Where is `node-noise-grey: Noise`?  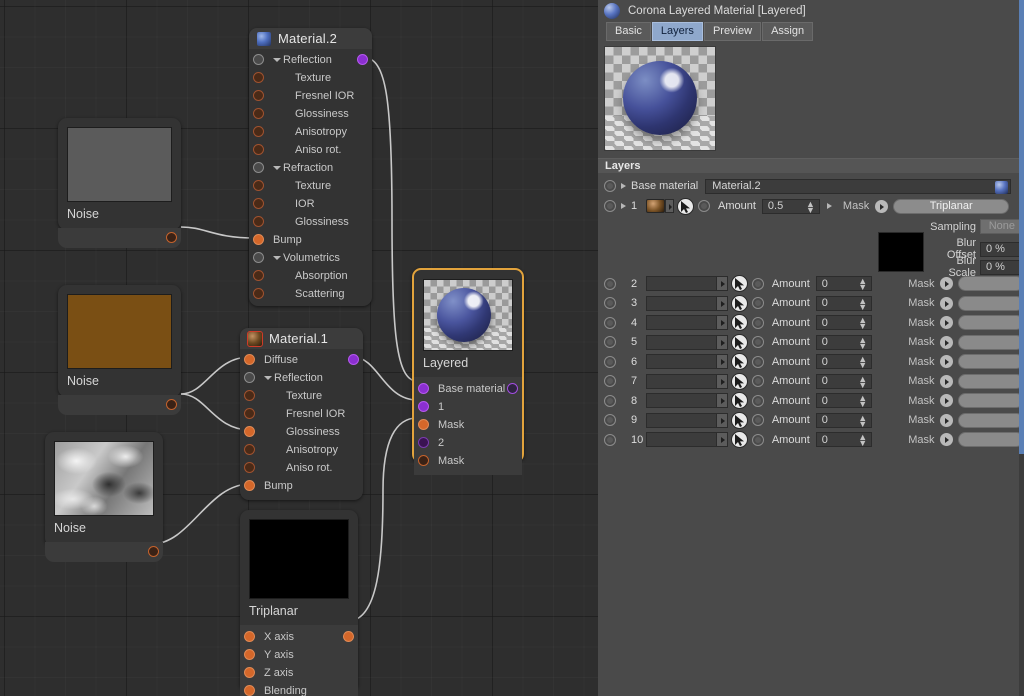
node-noise-grey: Noise is located at coordinates (119, 183).